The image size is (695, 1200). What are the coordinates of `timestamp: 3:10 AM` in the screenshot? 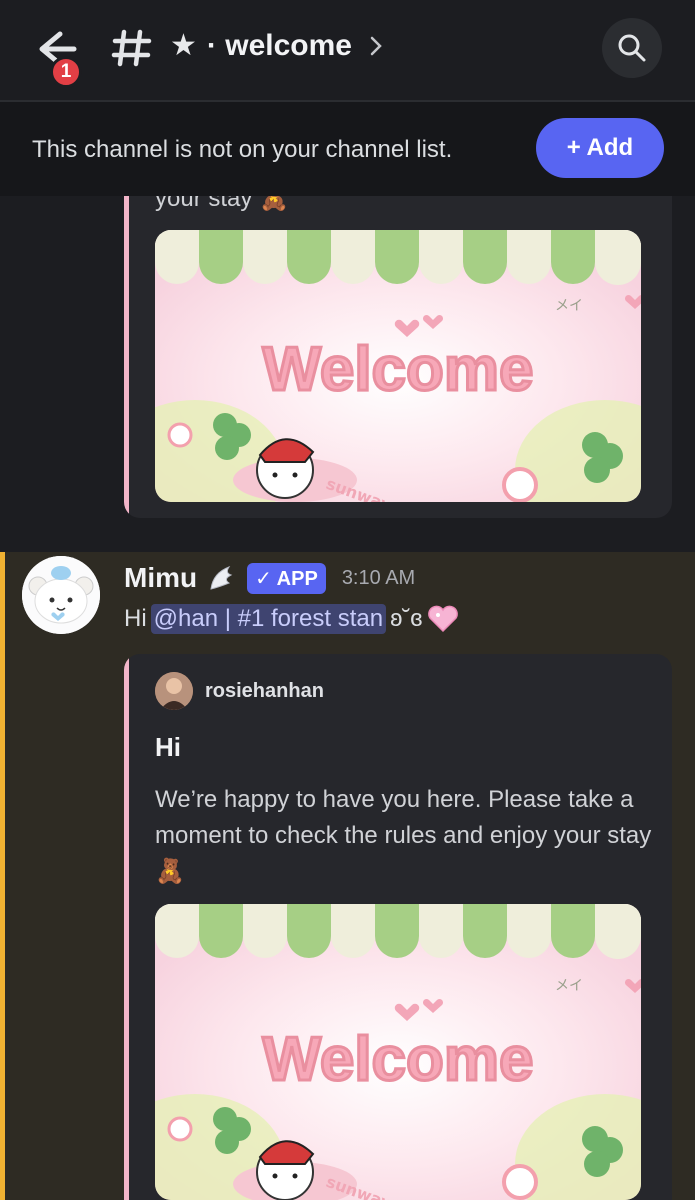 It's located at (378, 577).